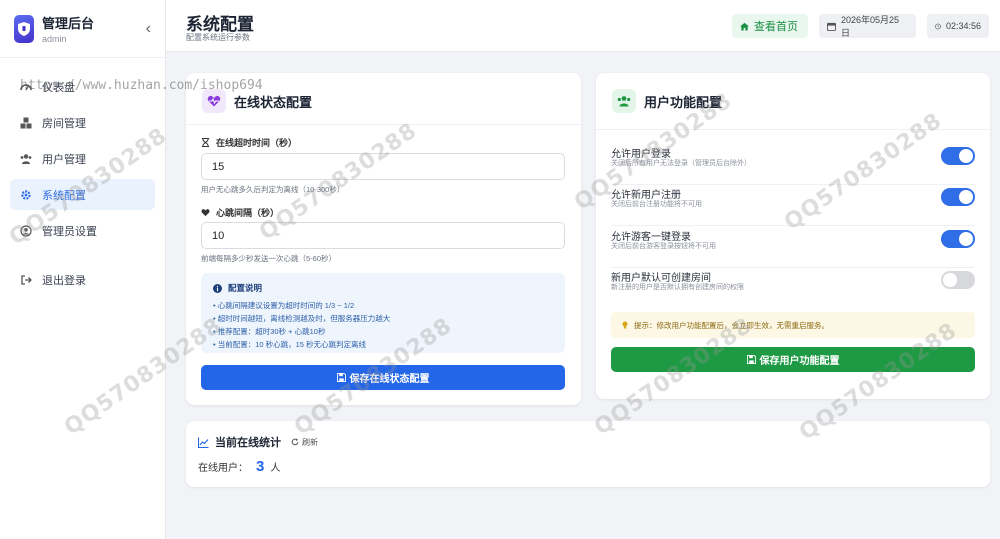 The height and width of the screenshot is (539, 1000). Describe the element at coordinates (663, 246) in the screenshot. I see `toggle-desc: 关闭后前台游客登录按钮将不可用` at that location.